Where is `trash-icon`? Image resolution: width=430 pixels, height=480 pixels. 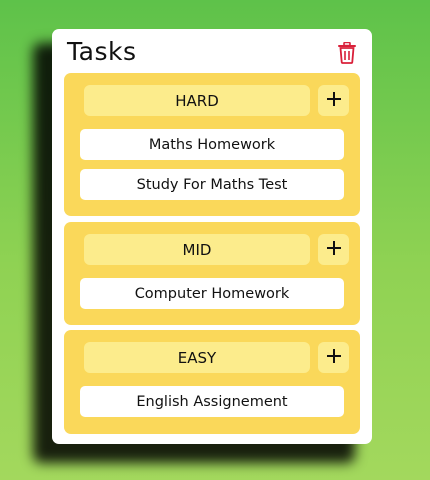
trash-icon is located at coordinates (347, 52).